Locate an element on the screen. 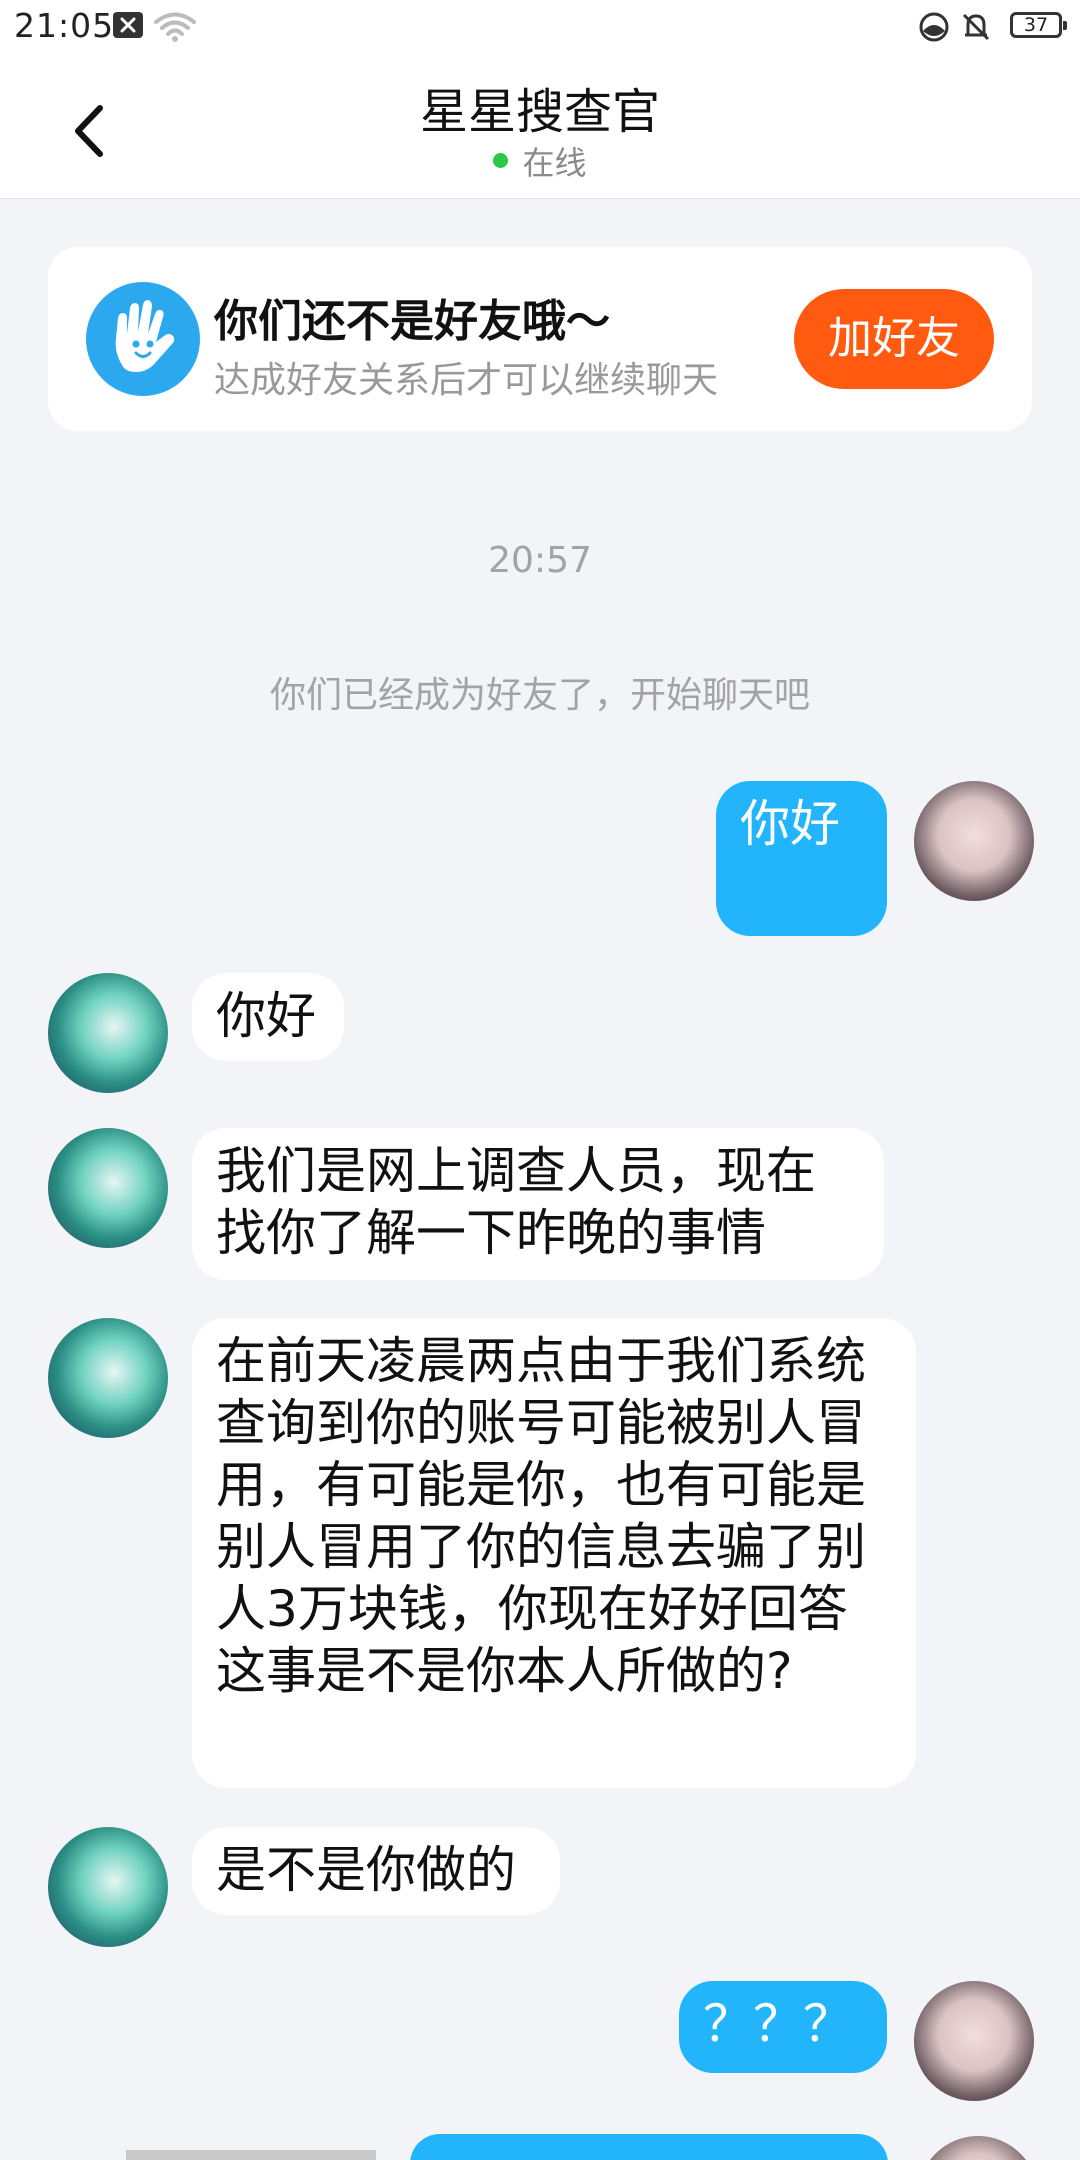  input-bar-edge is located at coordinates (251, 2155).